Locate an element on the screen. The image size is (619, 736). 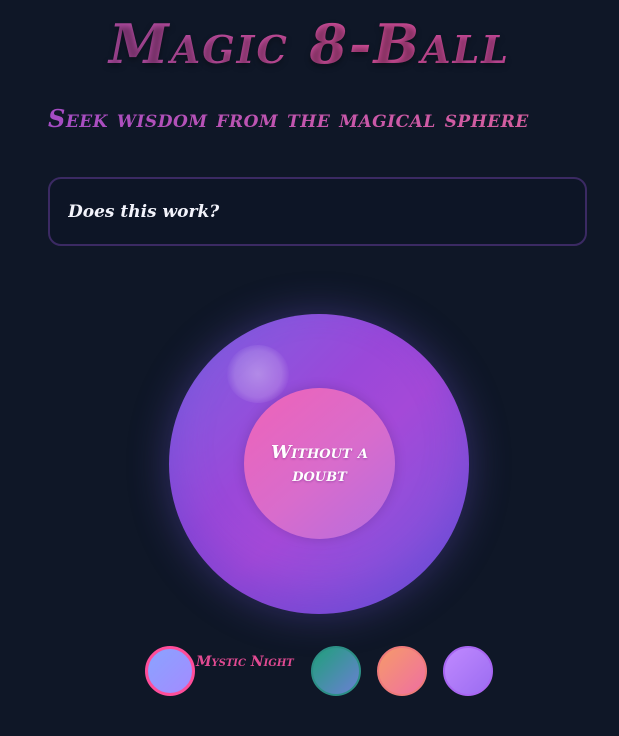
theme-swatch-emerald is located at coordinates (336, 671).